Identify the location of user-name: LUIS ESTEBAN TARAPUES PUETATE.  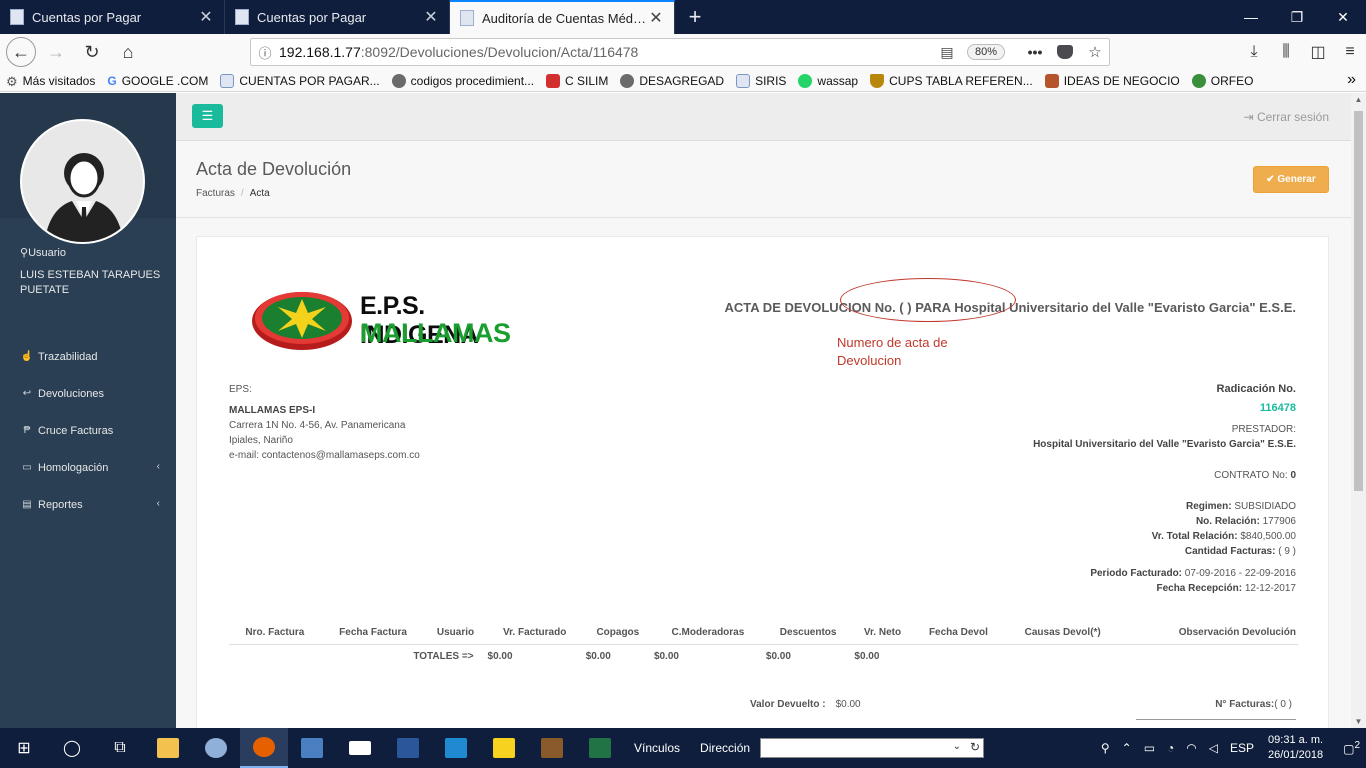
(90, 282).